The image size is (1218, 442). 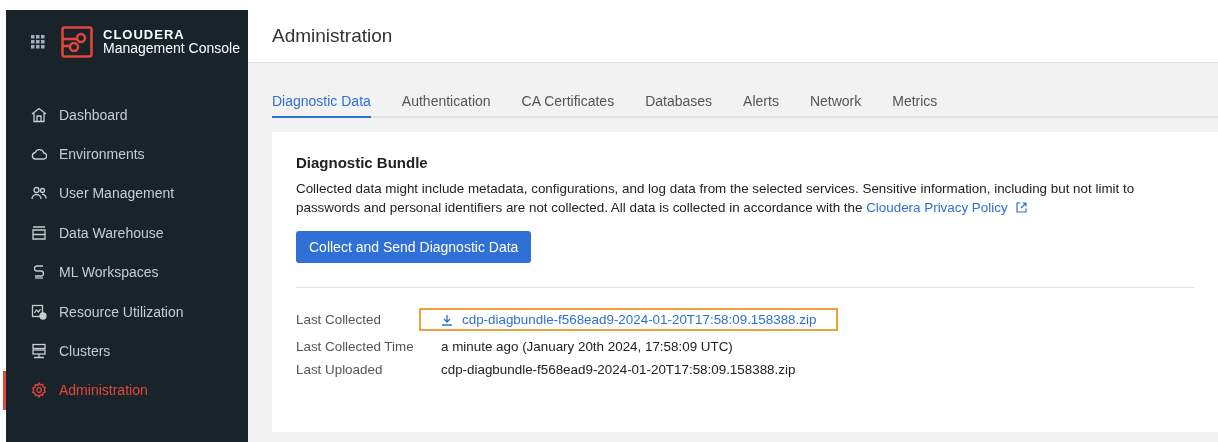 I want to click on page-title: Administration, so click(x=332, y=36).